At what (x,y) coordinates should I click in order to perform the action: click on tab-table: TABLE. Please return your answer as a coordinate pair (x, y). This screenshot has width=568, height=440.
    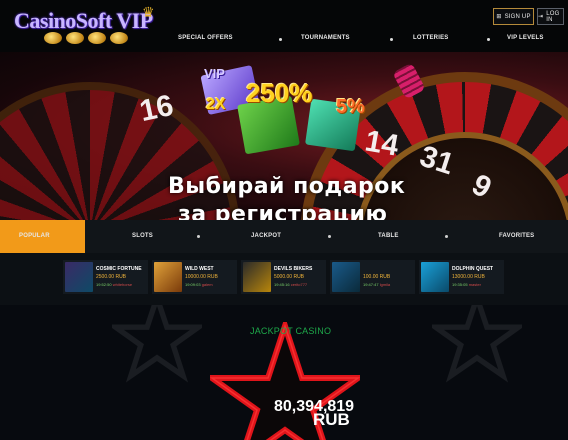
    Looking at the image, I should click on (388, 236).